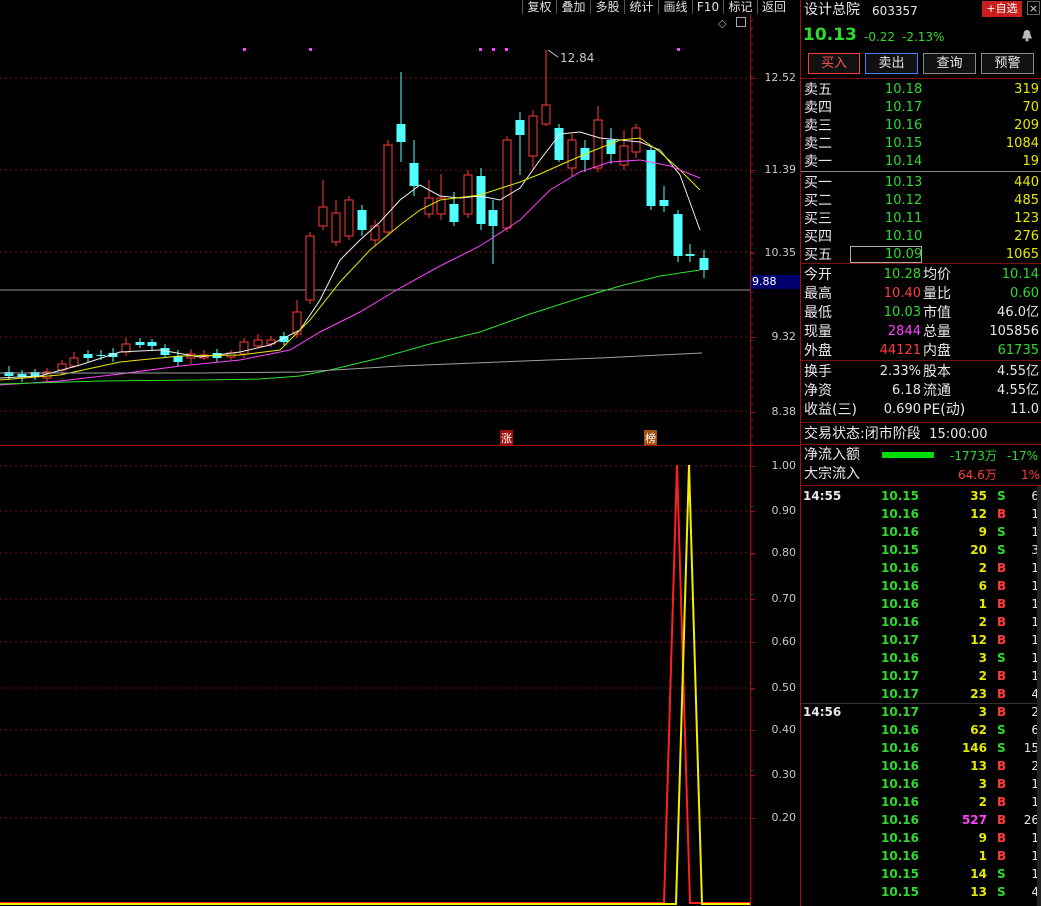  What do you see at coordinates (1039, 696) in the screenshot?
I see `tick-scrollbar` at bounding box center [1039, 696].